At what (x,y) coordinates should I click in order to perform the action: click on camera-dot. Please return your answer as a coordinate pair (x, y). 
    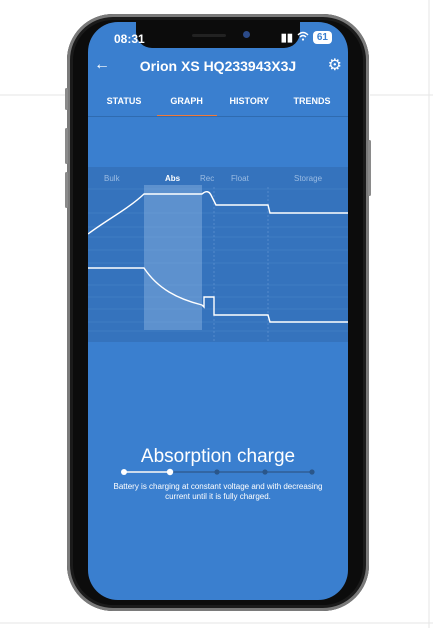
    Looking at the image, I should click on (246, 34).